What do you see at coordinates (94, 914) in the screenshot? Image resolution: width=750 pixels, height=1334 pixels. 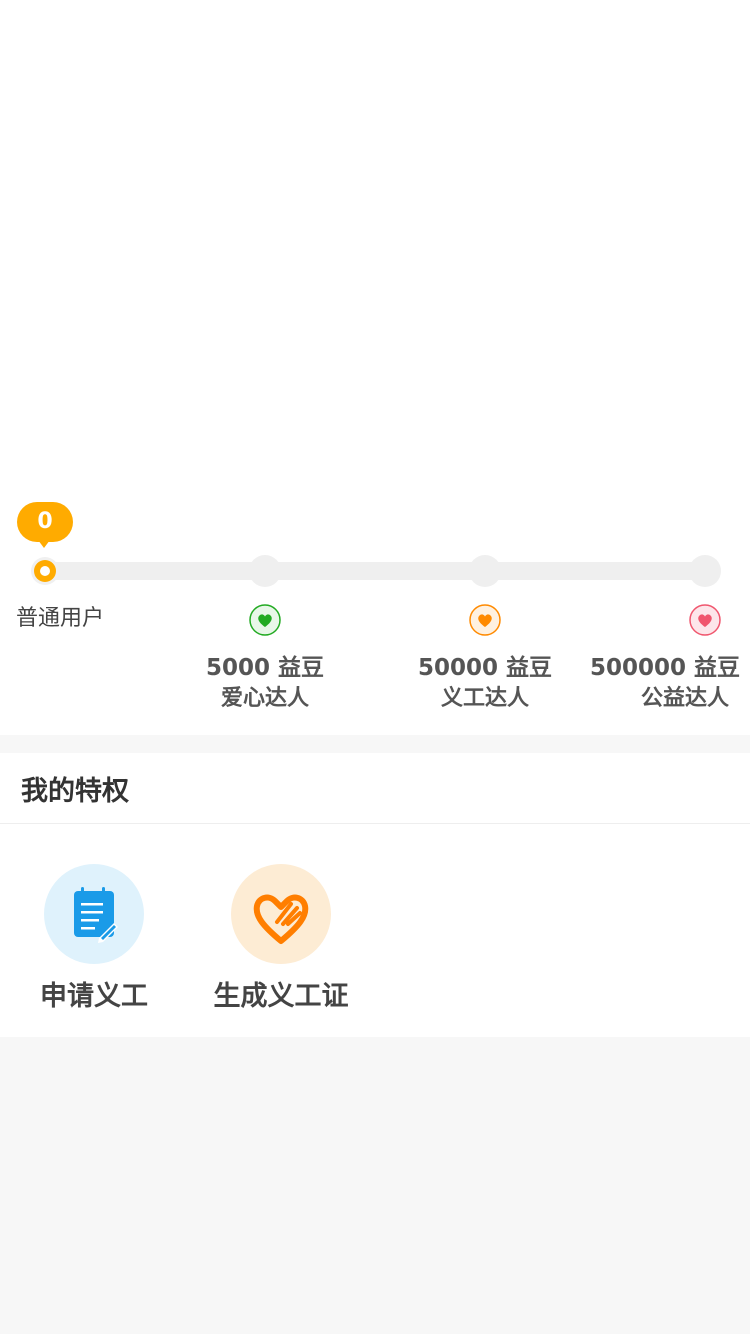 I see `apply-notepad-icon` at bounding box center [94, 914].